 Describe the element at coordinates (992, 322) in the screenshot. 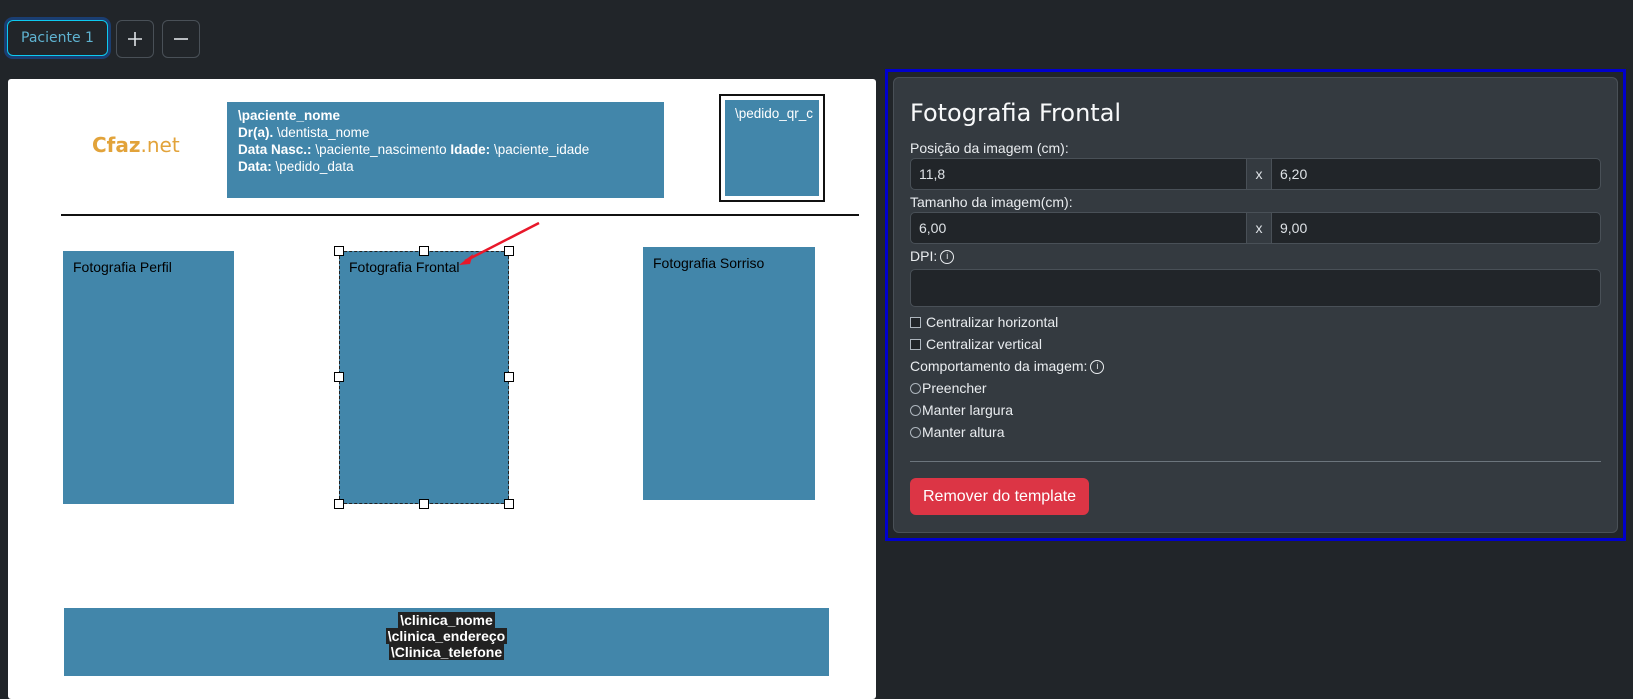

I see `center-horizontal-label: Centralizar horizontal` at that location.